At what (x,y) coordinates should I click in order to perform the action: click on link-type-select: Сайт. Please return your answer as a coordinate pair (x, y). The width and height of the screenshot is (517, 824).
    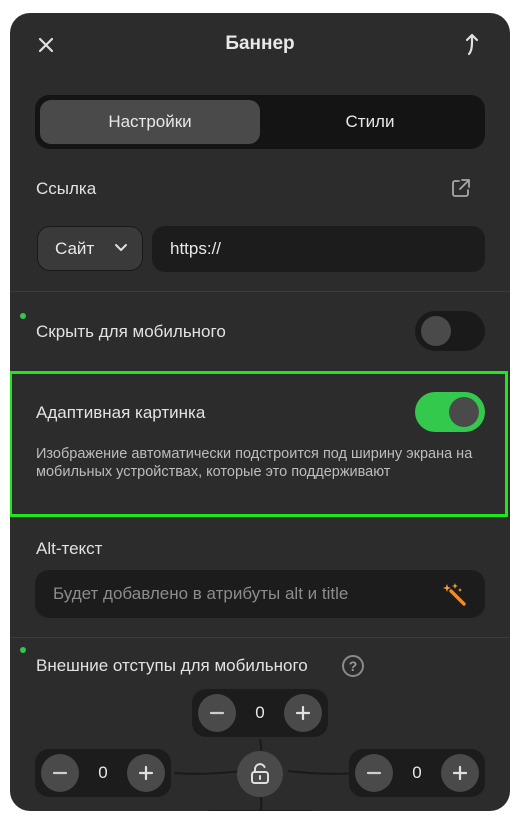
    Looking at the image, I should click on (90, 248).